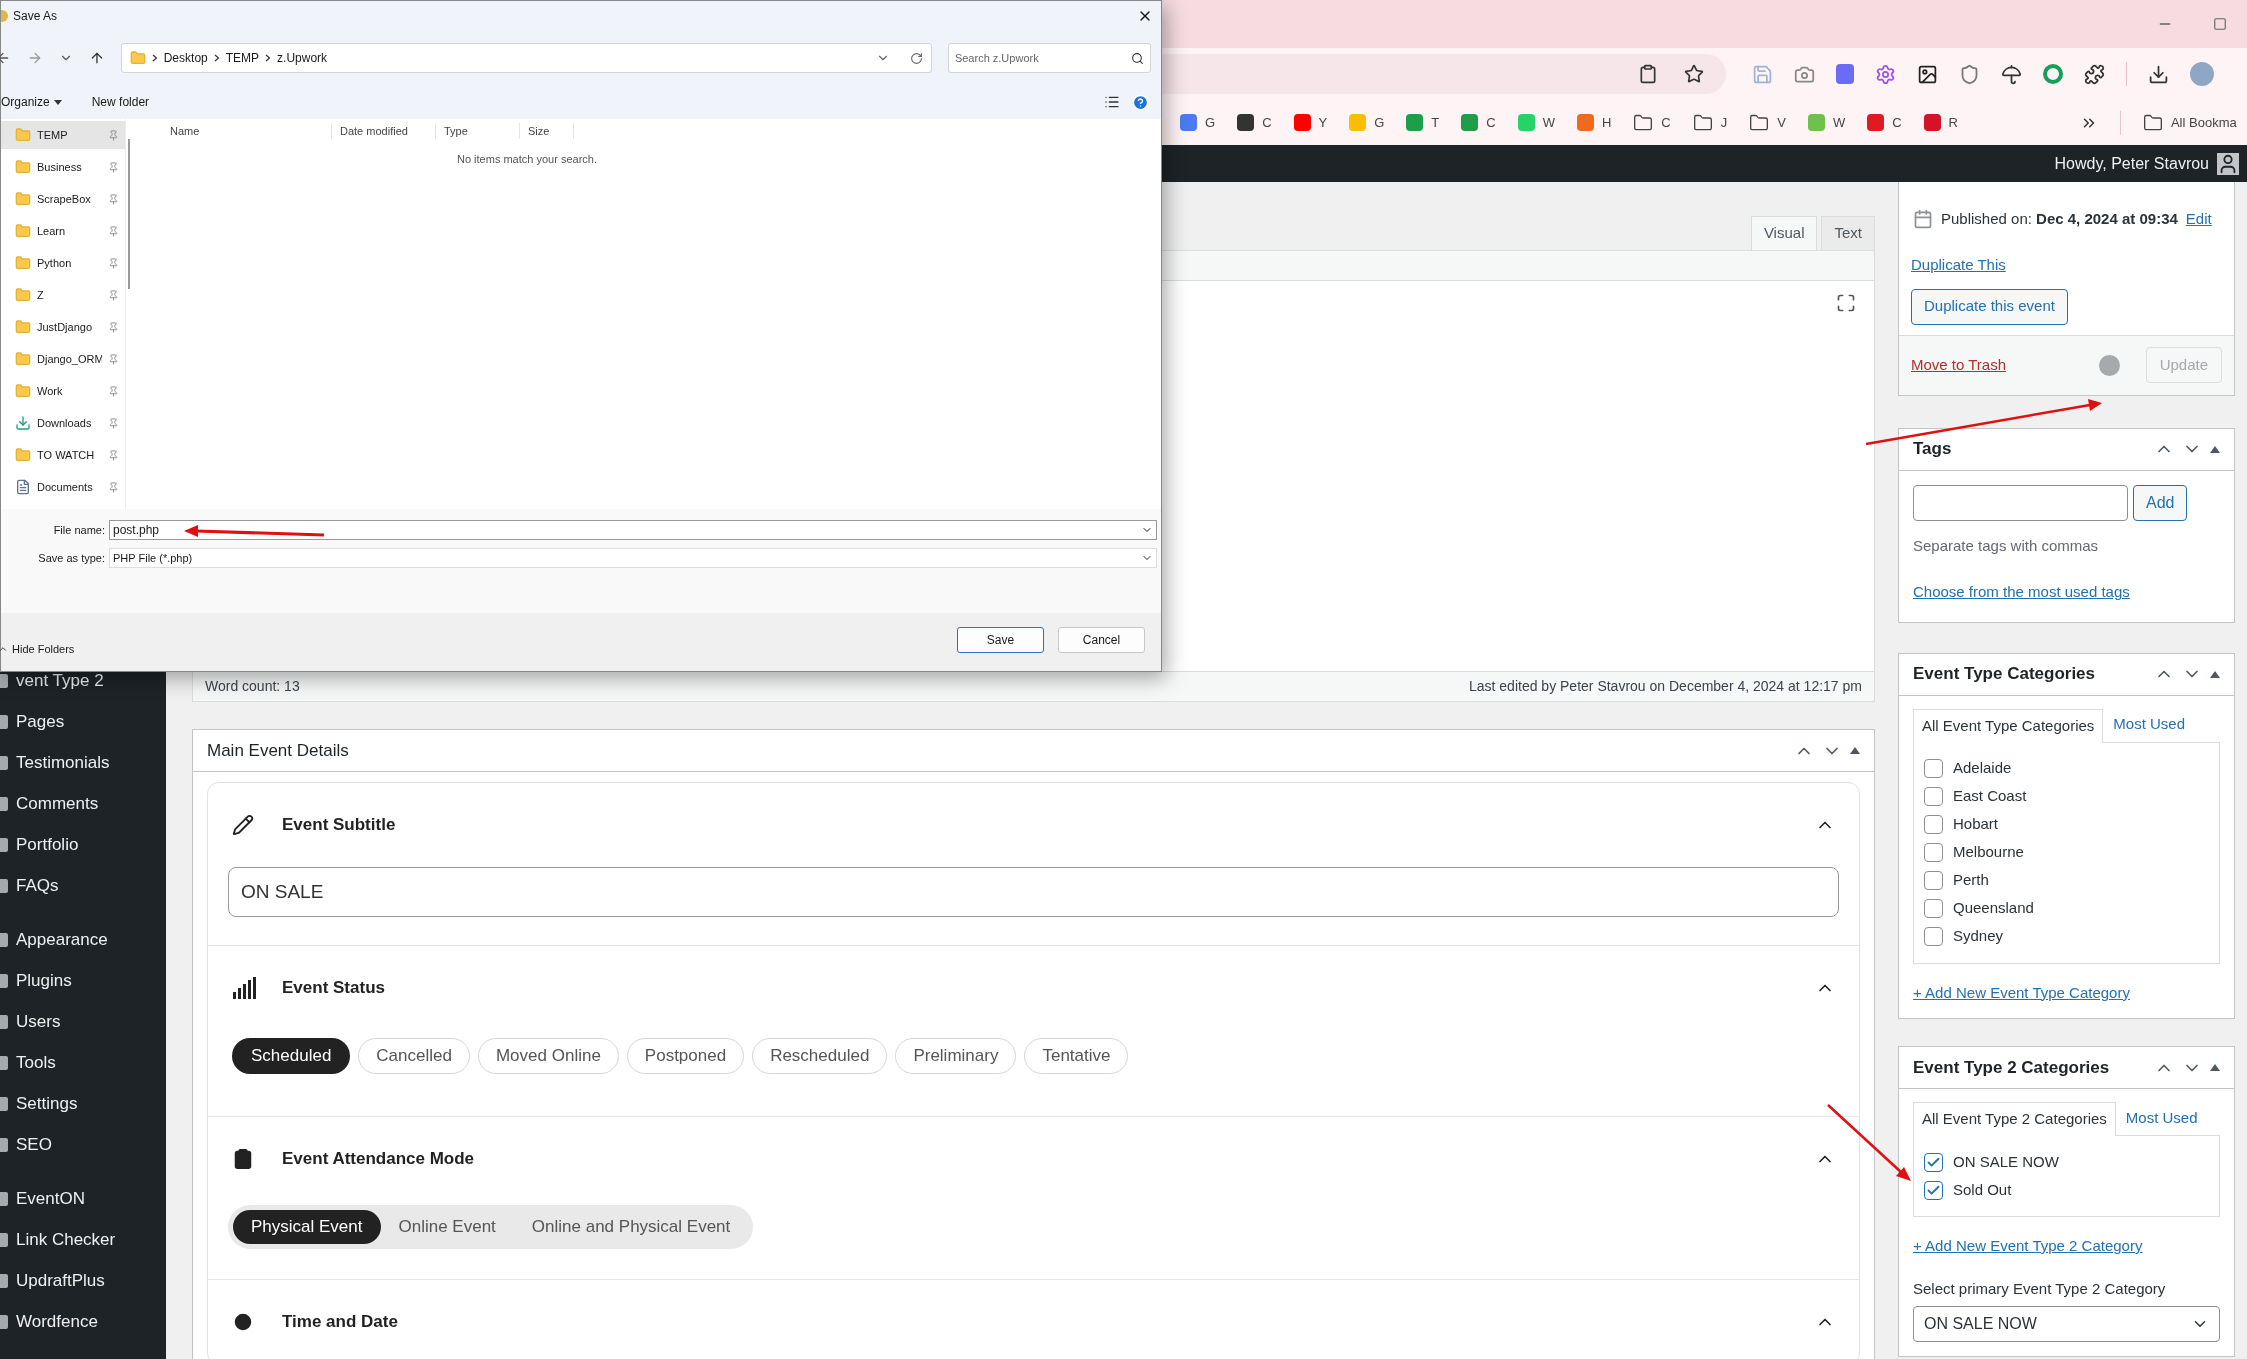 The height and width of the screenshot is (1359, 2247). Describe the element at coordinates (34, 1144) in the screenshot. I see `menu-item: SEO` at that location.